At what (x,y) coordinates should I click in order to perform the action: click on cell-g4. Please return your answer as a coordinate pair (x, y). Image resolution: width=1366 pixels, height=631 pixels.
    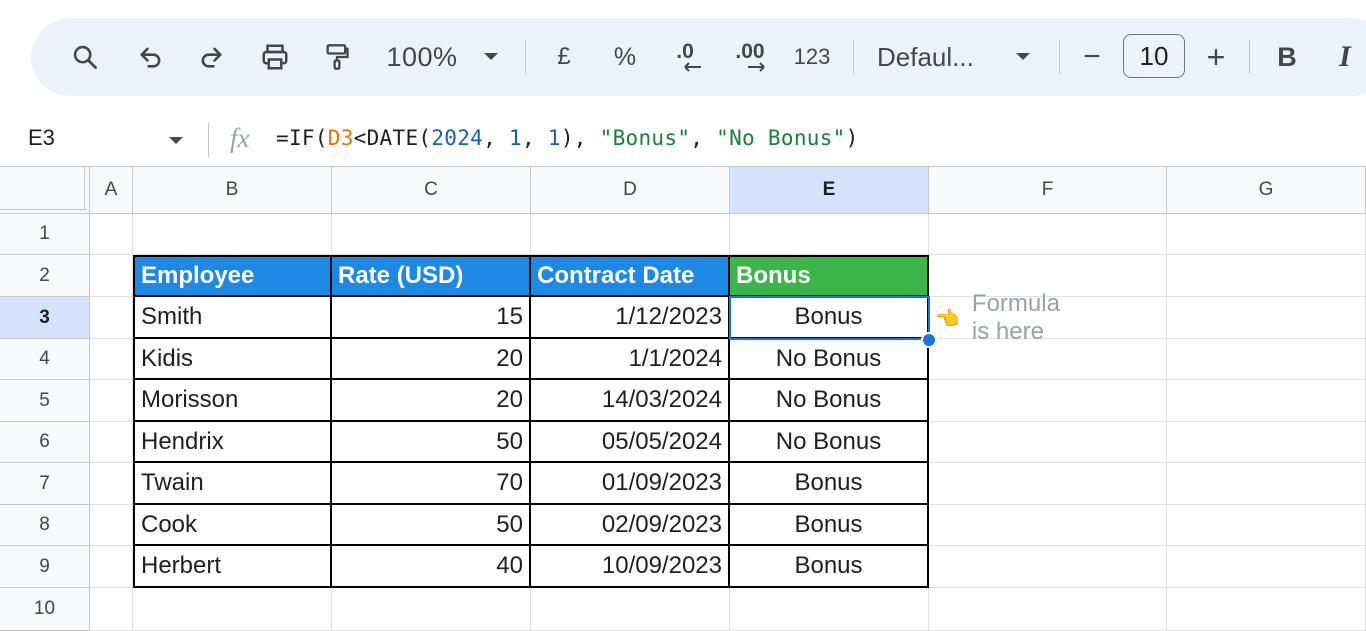
    Looking at the image, I should click on (1266, 359).